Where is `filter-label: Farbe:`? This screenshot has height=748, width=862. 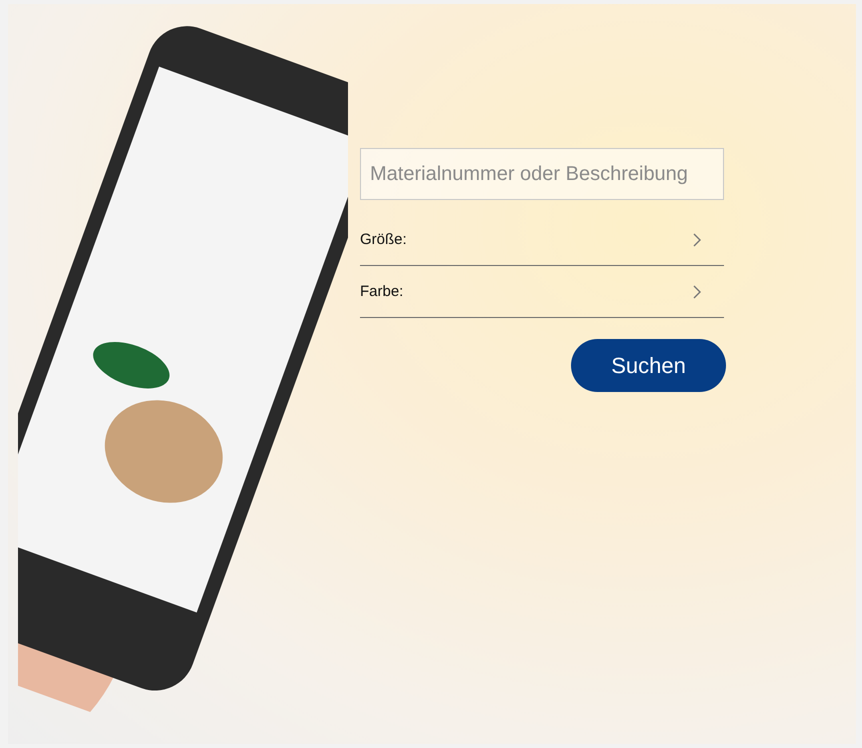 filter-label: Farbe: is located at coordinates (382, 291).